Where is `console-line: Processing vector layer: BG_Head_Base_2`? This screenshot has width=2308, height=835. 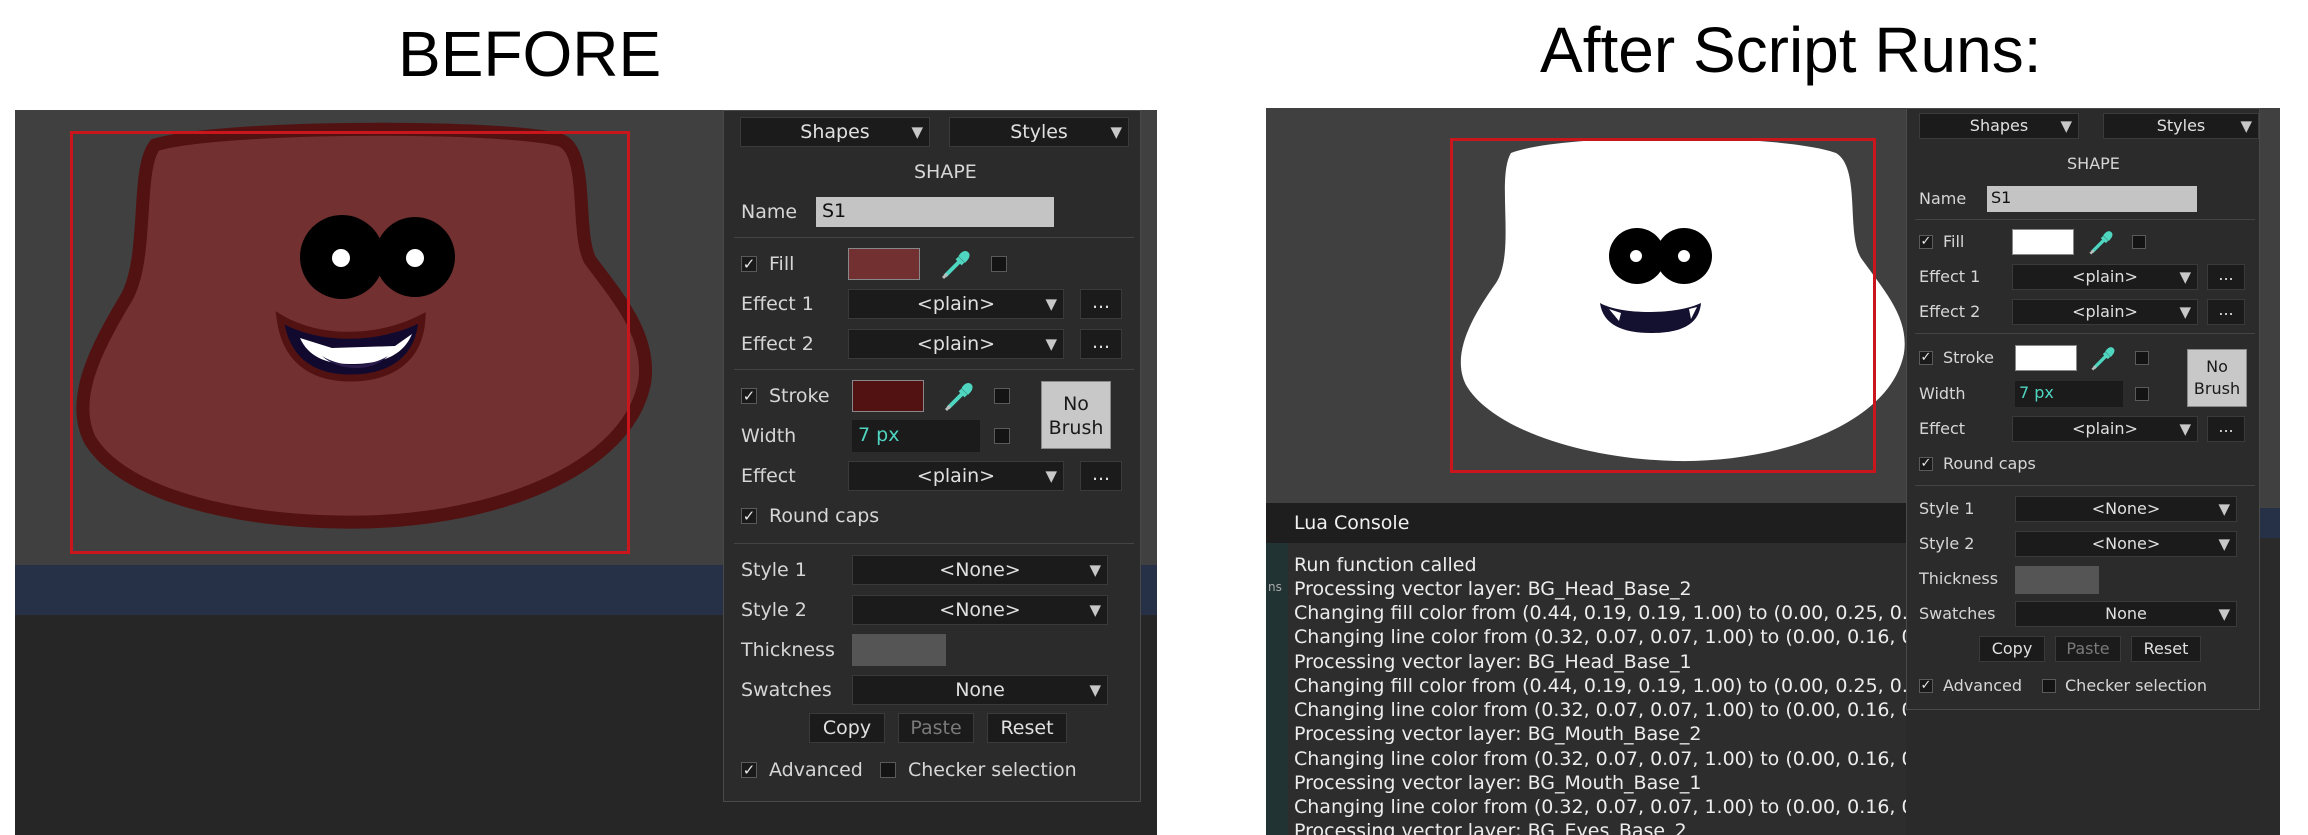
console-line: Processing vector layer: BG_Head_Base_2 is located at coordinates (1493, 589).